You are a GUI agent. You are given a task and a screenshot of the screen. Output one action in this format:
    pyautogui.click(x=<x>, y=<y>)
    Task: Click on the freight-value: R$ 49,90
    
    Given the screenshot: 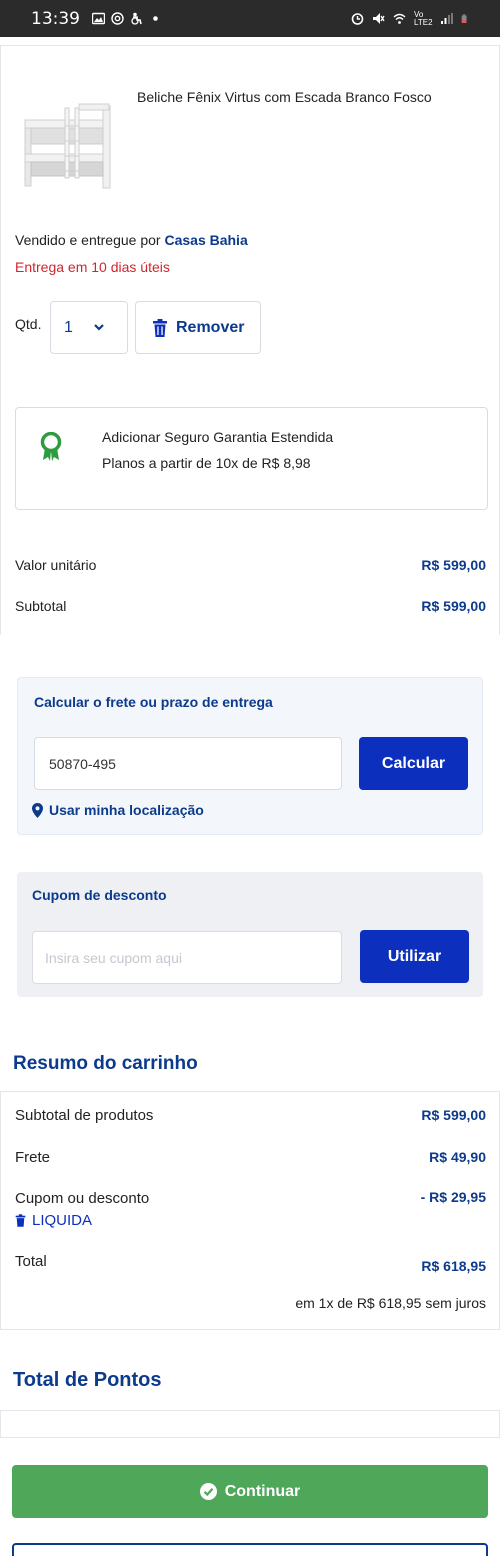 What is the action you would take?
    pyautogui.click(x=457, y=1157)
    